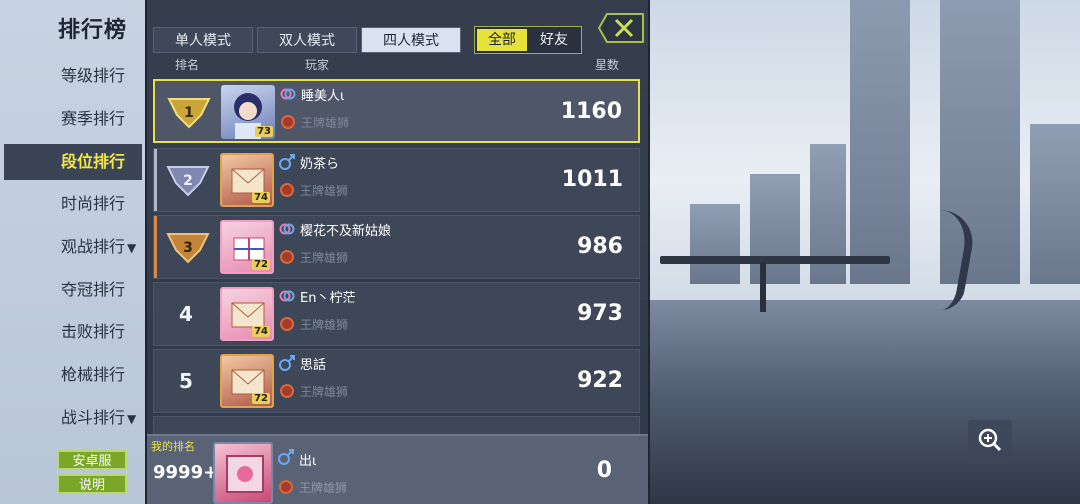  Describe the element at coordinates (93, 289) in the screenshot. I see `side-item-label: 夺冠排行` at that location.